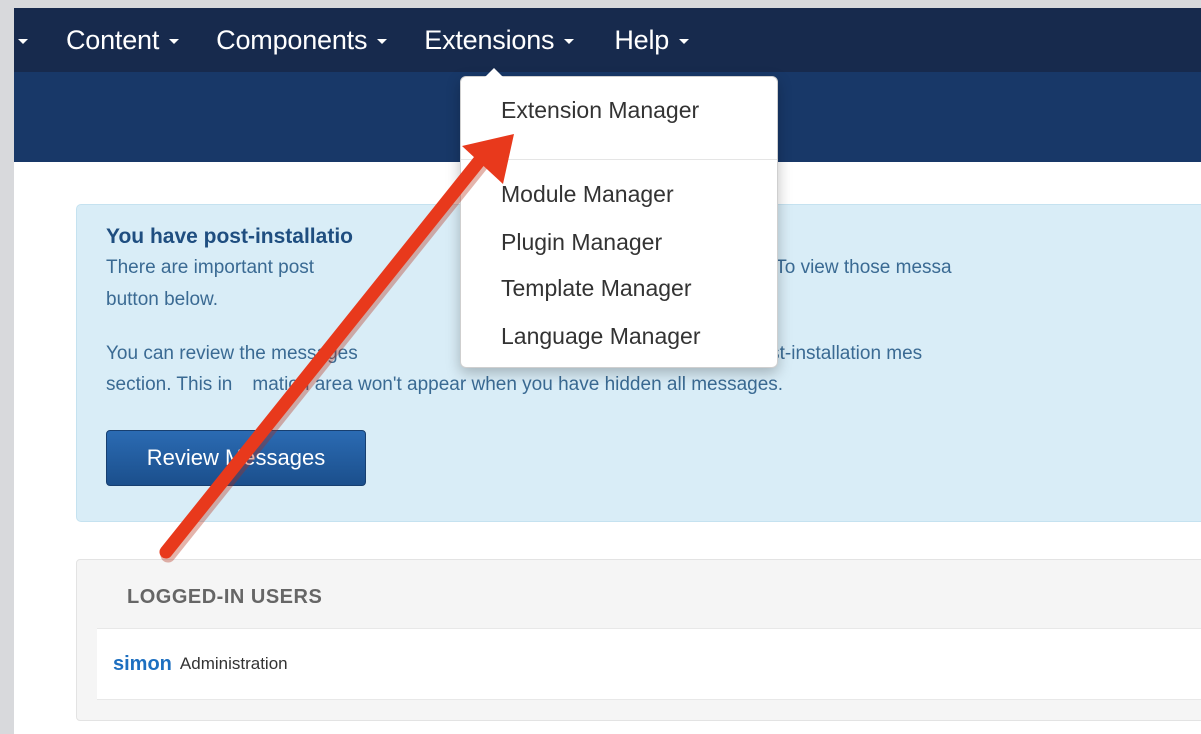 The height and width of the screenshot is (734, 1201). Describe the element at coordinates (236, 458) in the screenshot. I see `review-messages-button: Review Messages` at that location.